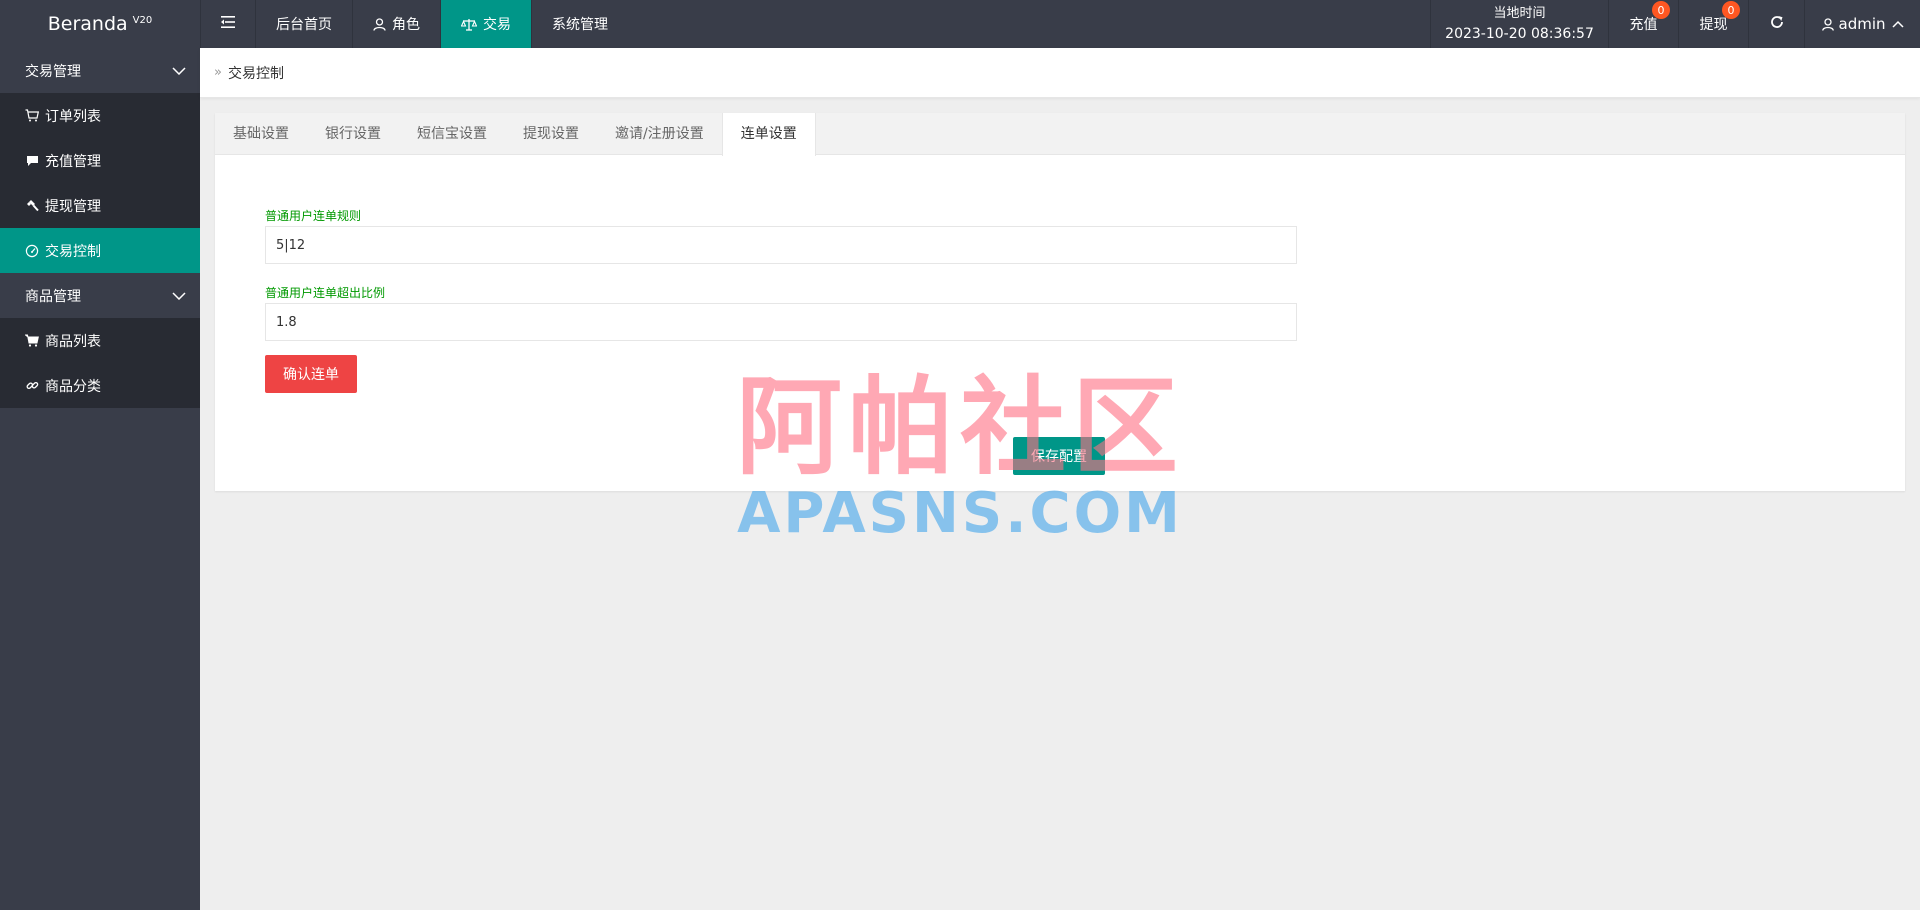 This screenshot has width=1920, height=910. I want to click on app-logo: Beranda V20, so click(100, 24).